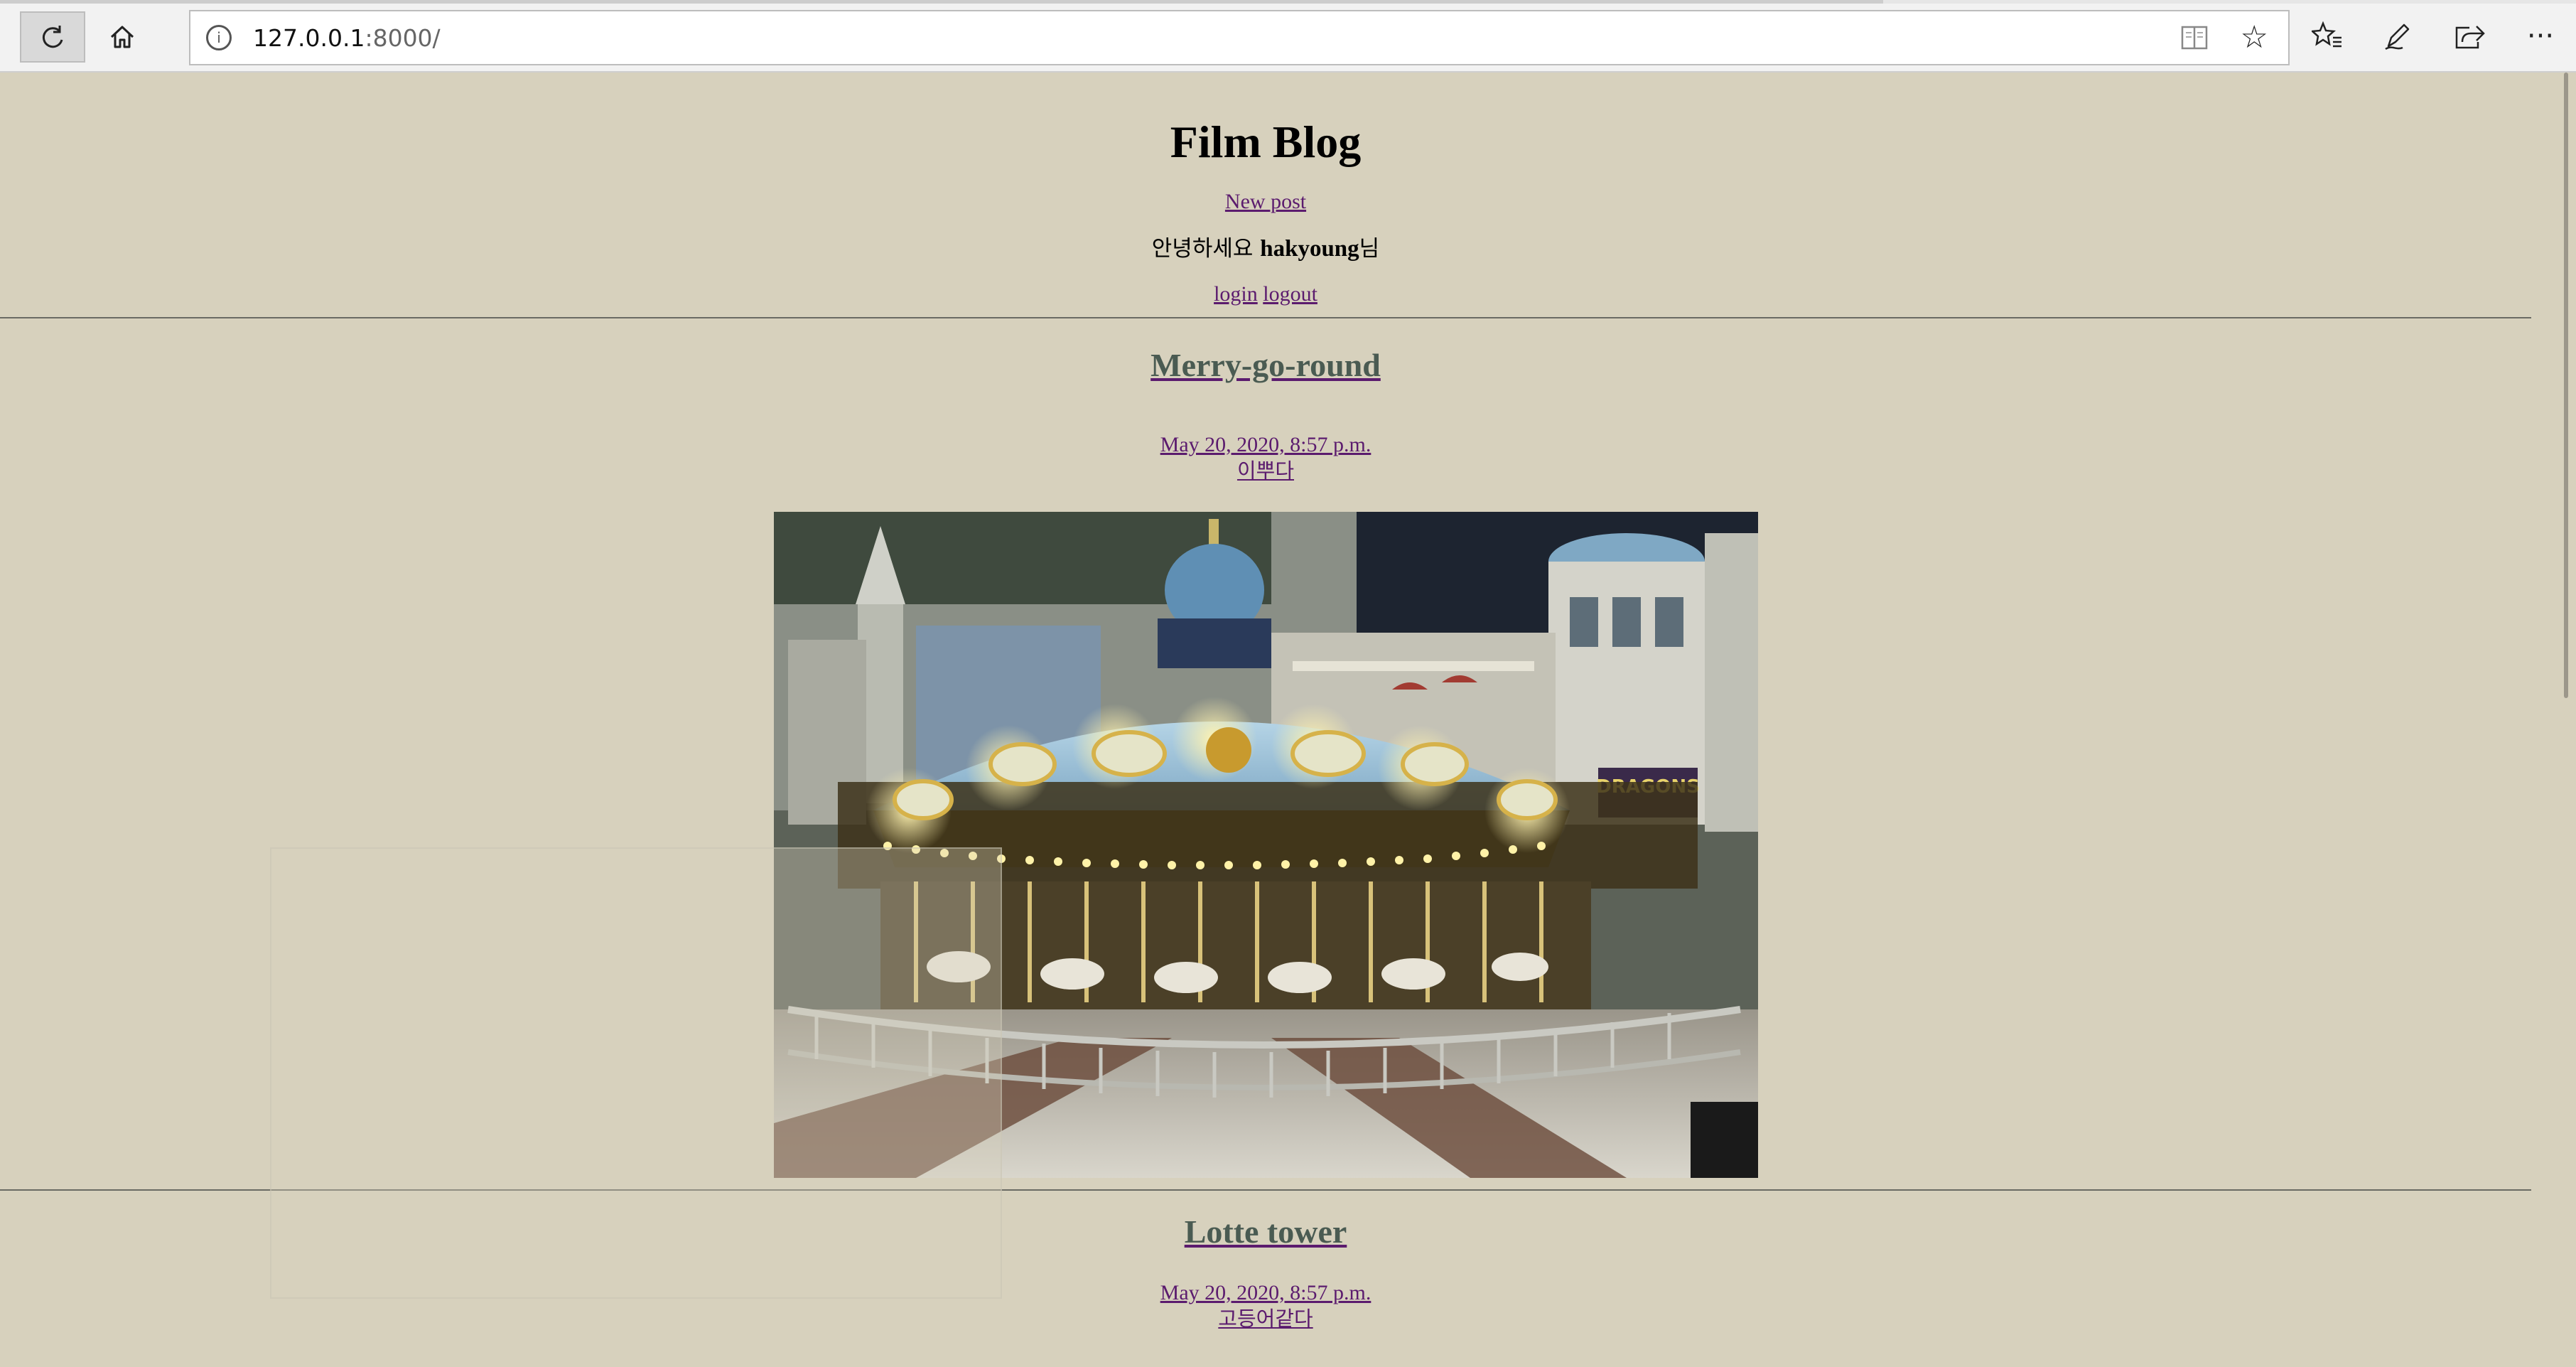  What do you see at coordinates (942, 2) in the screenshot?
I see `active-tab-indicator` at bounding box center [942, 2].